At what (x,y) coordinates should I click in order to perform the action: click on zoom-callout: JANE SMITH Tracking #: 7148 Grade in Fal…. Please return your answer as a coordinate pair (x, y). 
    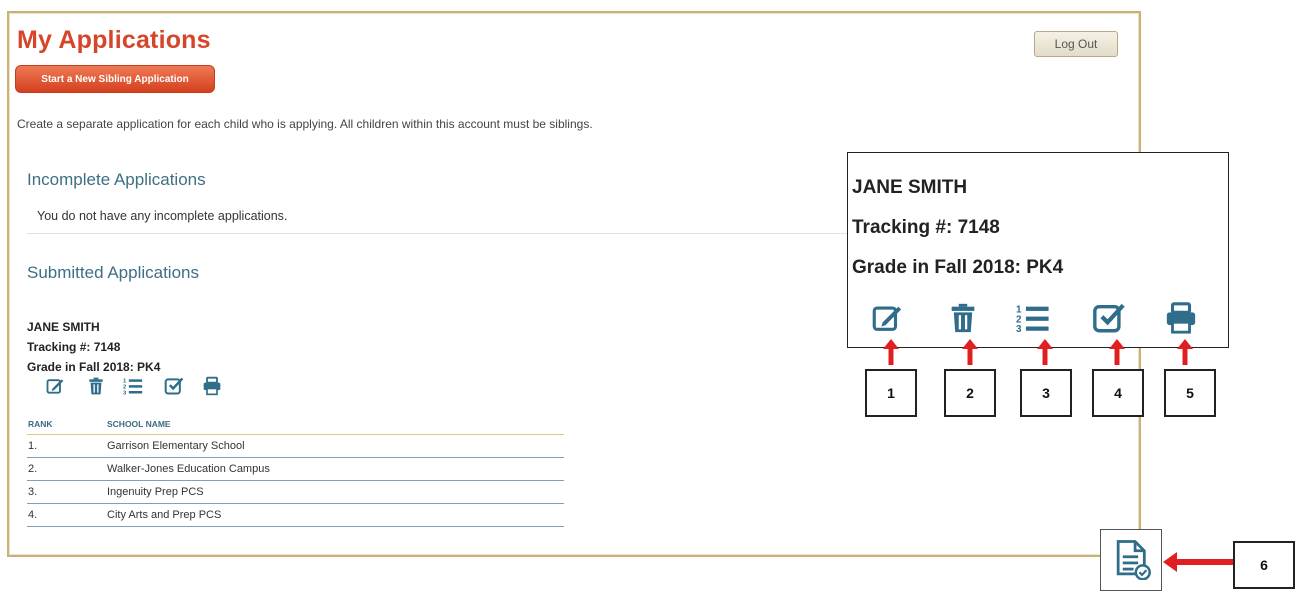
    Looking at the image, I should click on (1038, 250).